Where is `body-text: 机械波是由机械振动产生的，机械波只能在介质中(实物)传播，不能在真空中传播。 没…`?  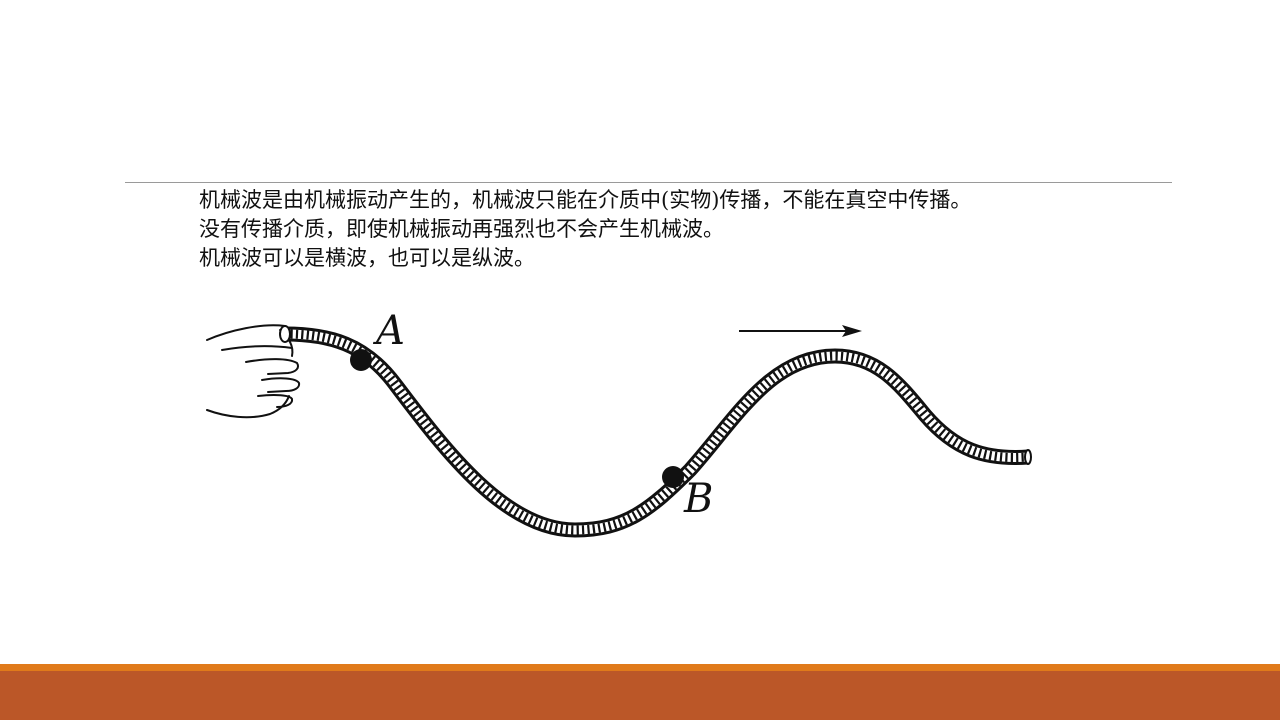 body-text: 机械波是由机械振动产生的，机械波只能在介质中(实物)传播，不能在真空中传播。 没… is located at coordinates (699, 229).